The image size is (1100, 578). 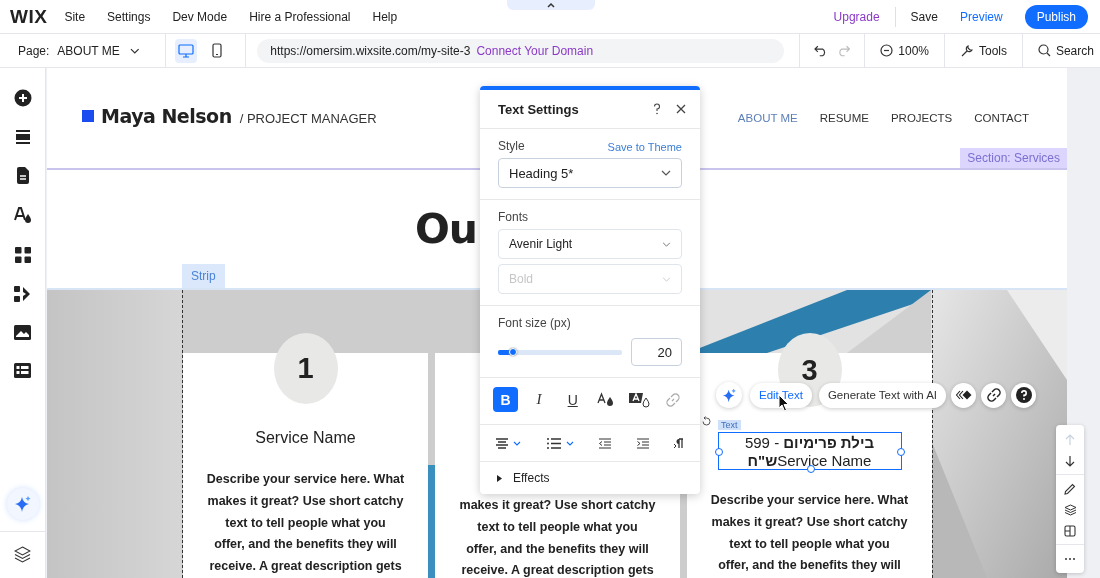 I want to click on panel-title: Text Settings, so click(x=539, y=109).